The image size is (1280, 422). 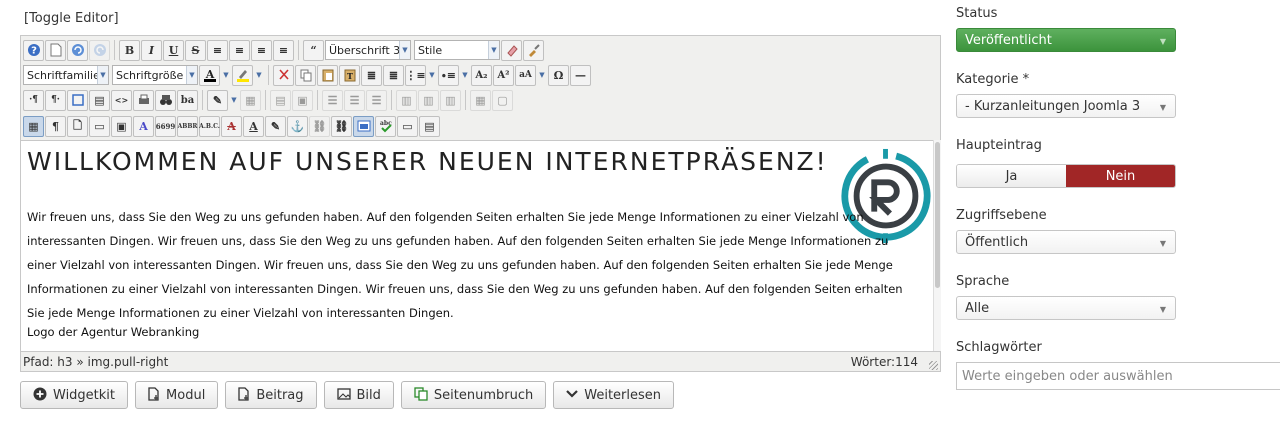 What do you see at coordinates (283, 50) in the screenshot?
I see `align-right-icon: ≡` at bounding box center [283, 50].